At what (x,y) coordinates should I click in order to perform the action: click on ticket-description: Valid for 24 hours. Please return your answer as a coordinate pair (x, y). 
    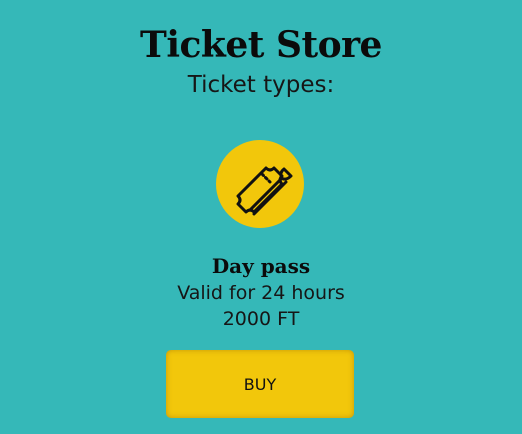
    Looking at the image, I should click on (261, 293).